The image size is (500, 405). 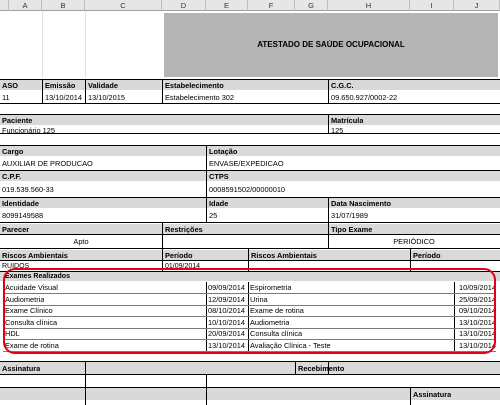 I want to click on label-cargo: Cargo, so click(x=13, y=151).